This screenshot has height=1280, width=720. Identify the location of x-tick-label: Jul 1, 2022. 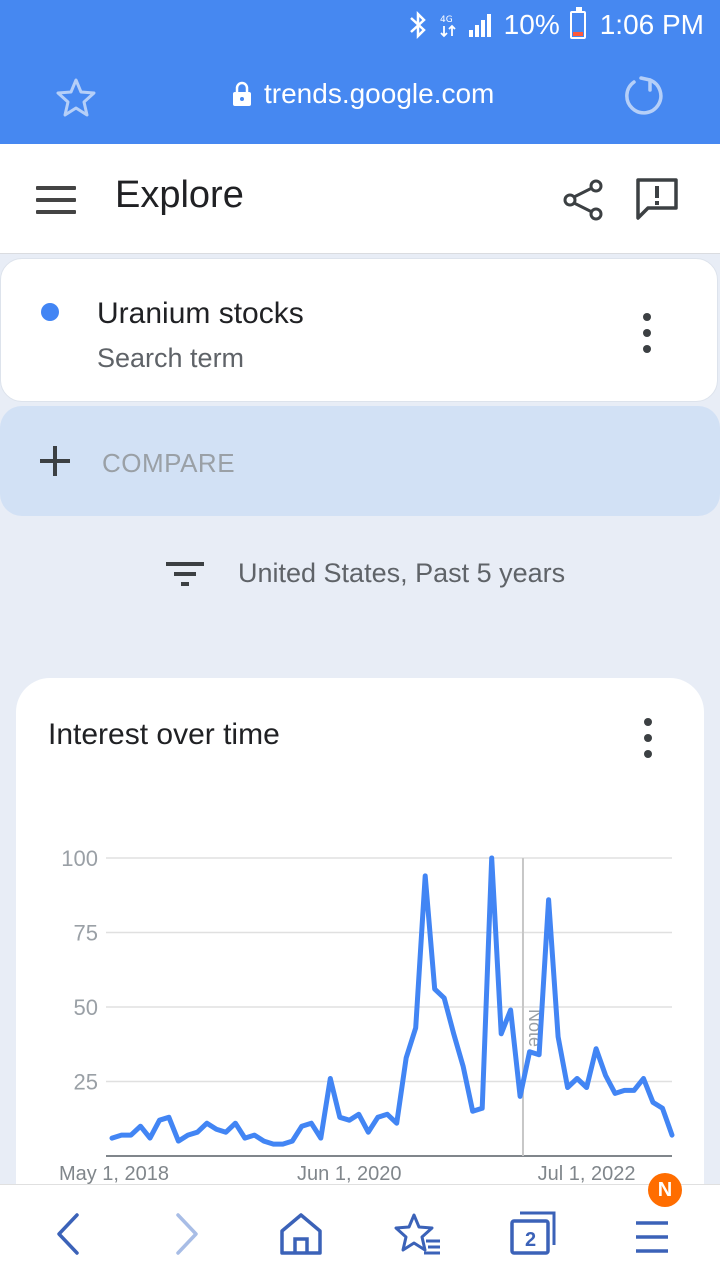
(587, 1174).